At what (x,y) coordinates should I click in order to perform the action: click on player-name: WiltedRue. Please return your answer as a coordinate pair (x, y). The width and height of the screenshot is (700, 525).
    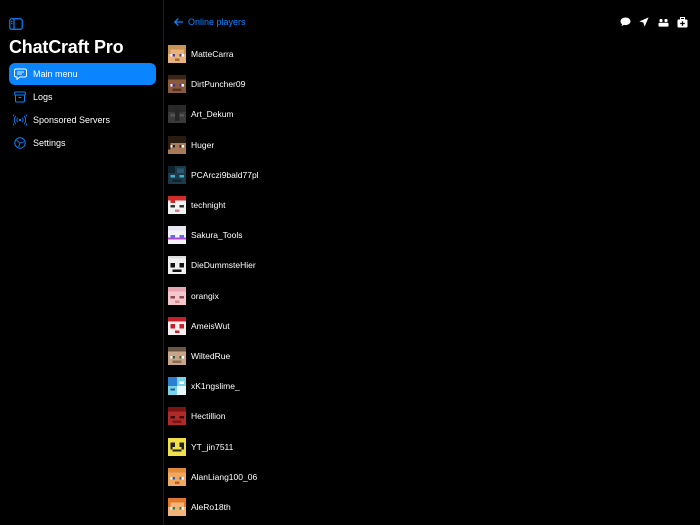
    Looking at the image, I should click on (211, 355).